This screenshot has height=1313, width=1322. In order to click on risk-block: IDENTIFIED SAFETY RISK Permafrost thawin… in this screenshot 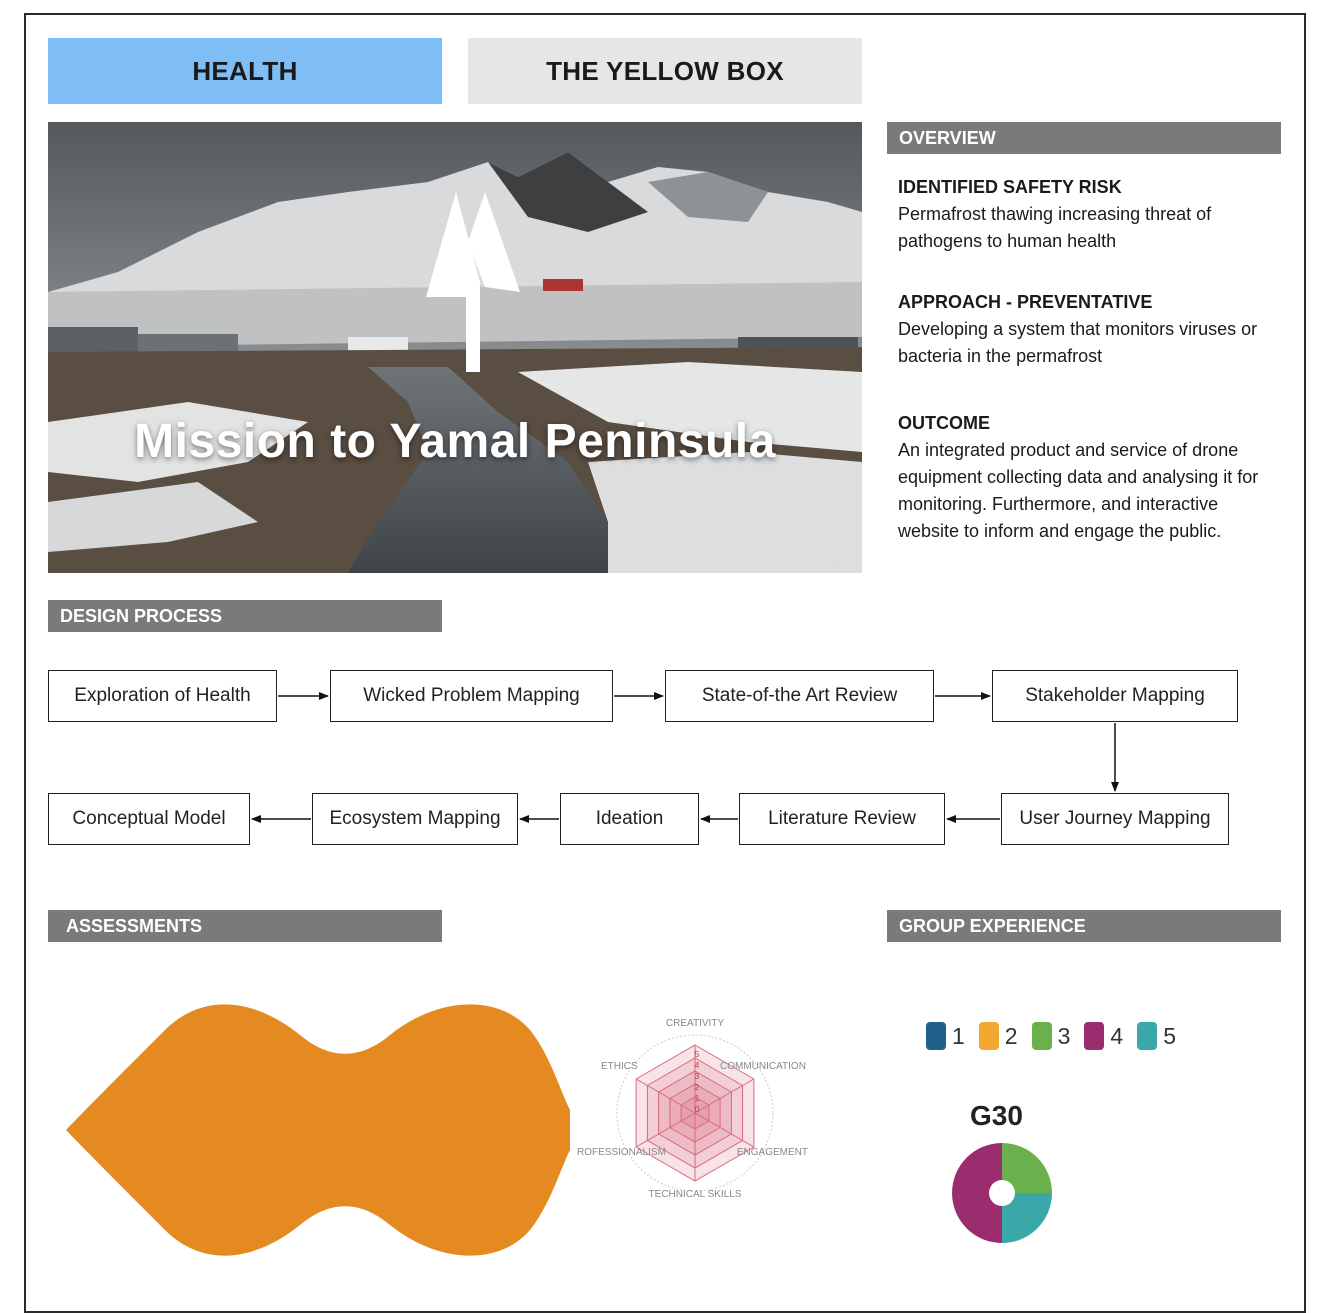, I will do `click(1088, 214)`.